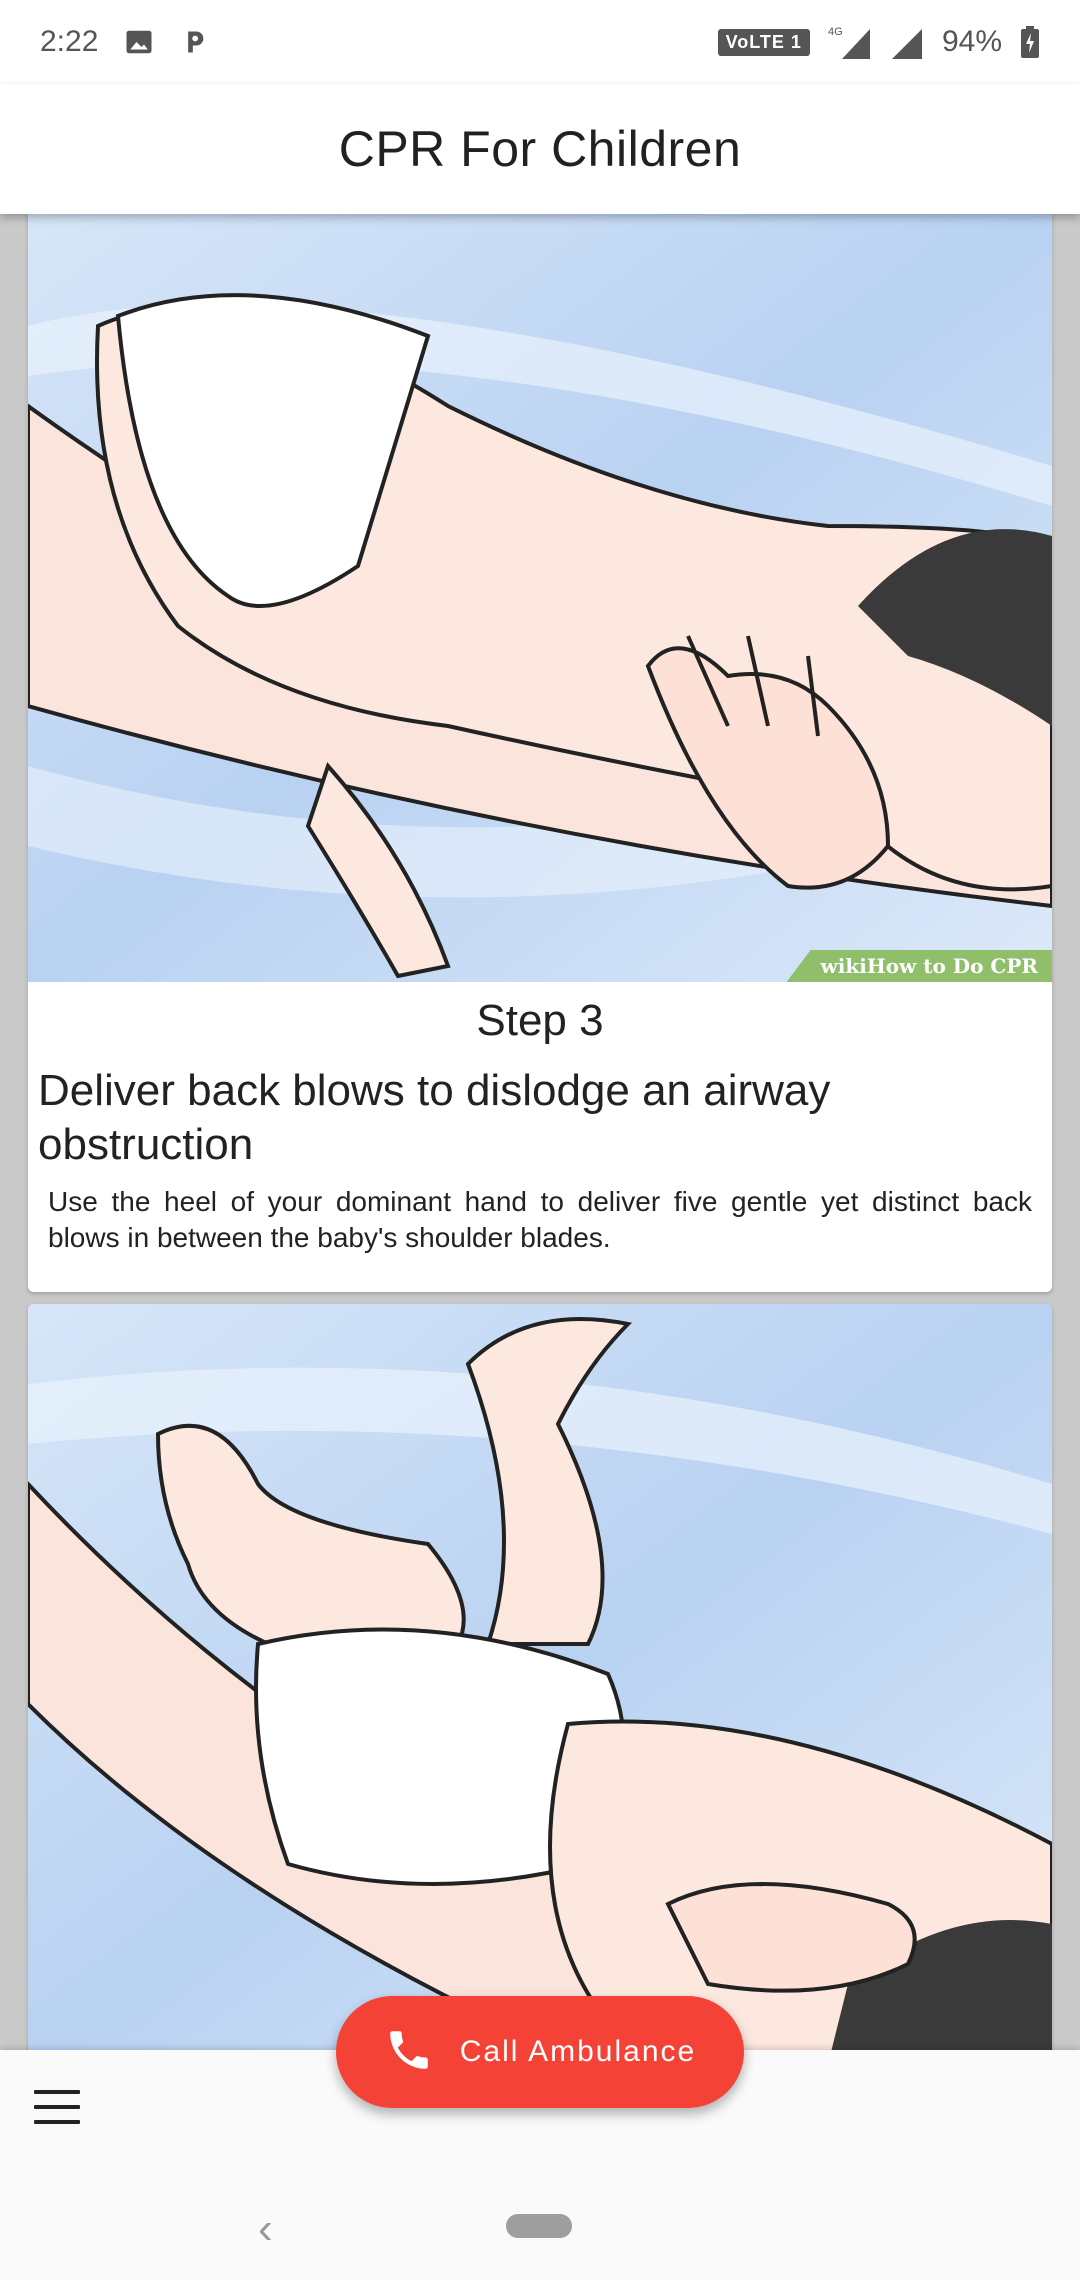 The height and width of the screenshot is (2280, 1080). I want to click on status-right: VoLTE 1 4G 94%, so click(878, 42).